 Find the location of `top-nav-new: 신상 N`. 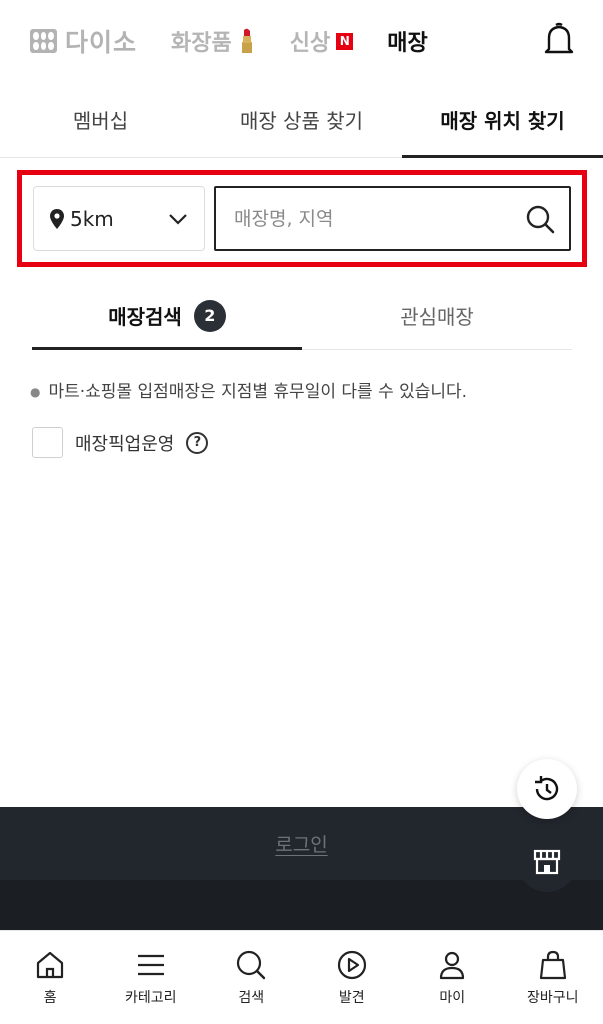

top-nav-new: 신상 N is located at coordinates (321, 41).